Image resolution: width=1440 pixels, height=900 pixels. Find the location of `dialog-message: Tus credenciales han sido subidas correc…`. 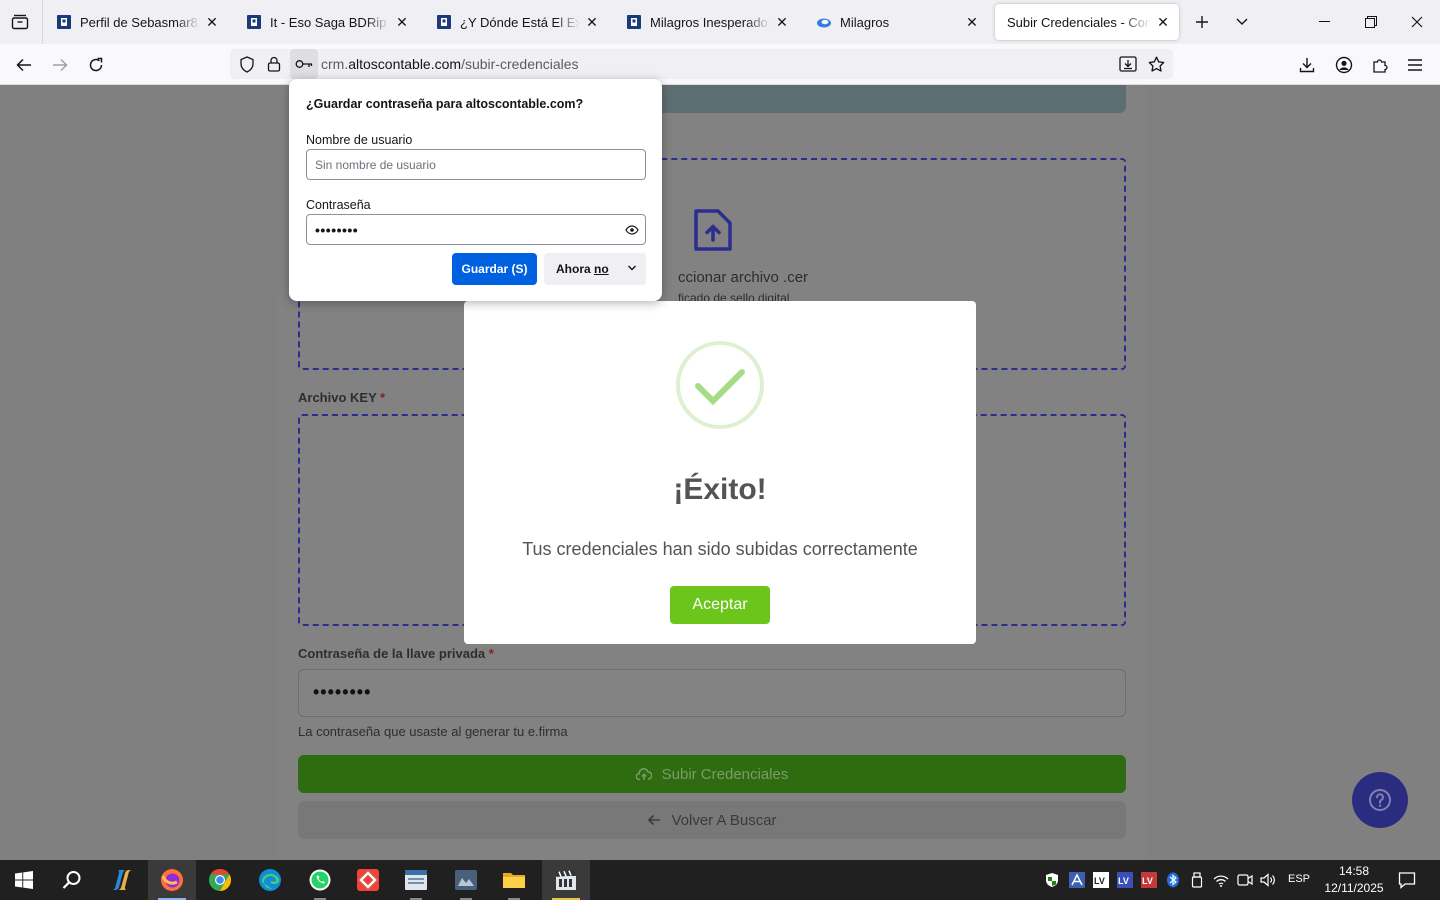

dialog-message: Tus credenciales han sido subidas correc… is located at coordinates (720, 549).